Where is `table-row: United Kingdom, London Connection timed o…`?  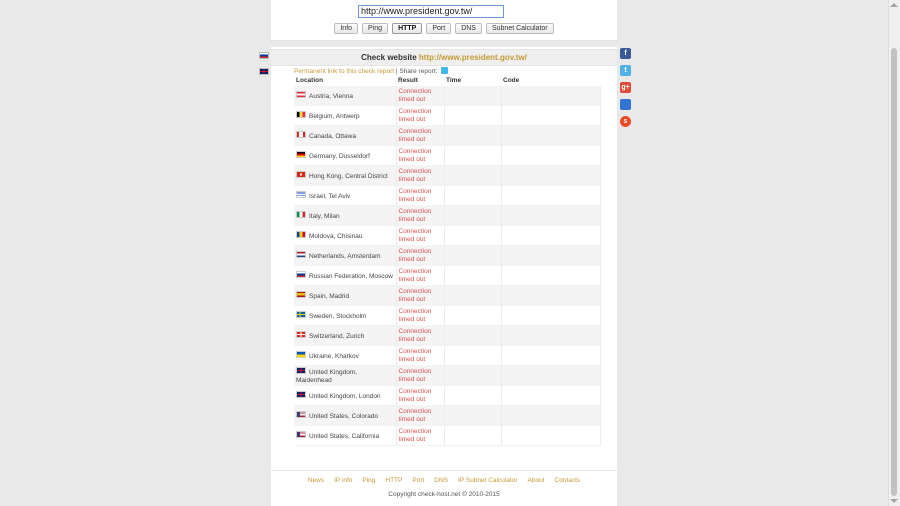
table-row: United Kingdom, London Connection timed o… is located at coordinates (447, 395).